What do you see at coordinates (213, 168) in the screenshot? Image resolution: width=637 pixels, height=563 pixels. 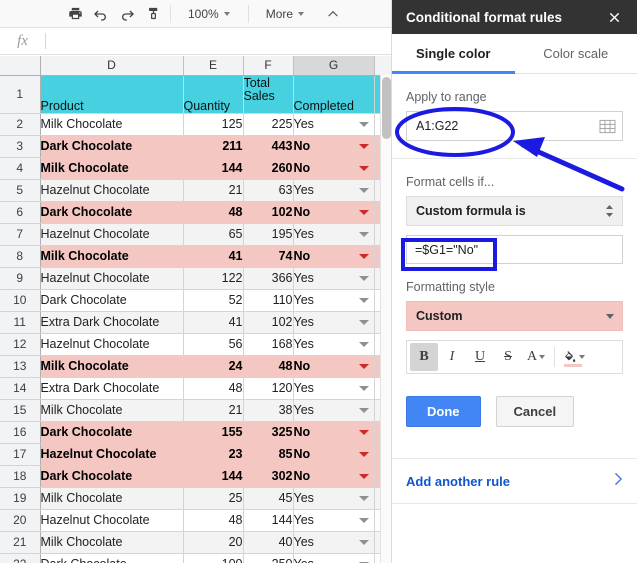 I see `cell-quantity: 144` at bounding box center [213, 168].